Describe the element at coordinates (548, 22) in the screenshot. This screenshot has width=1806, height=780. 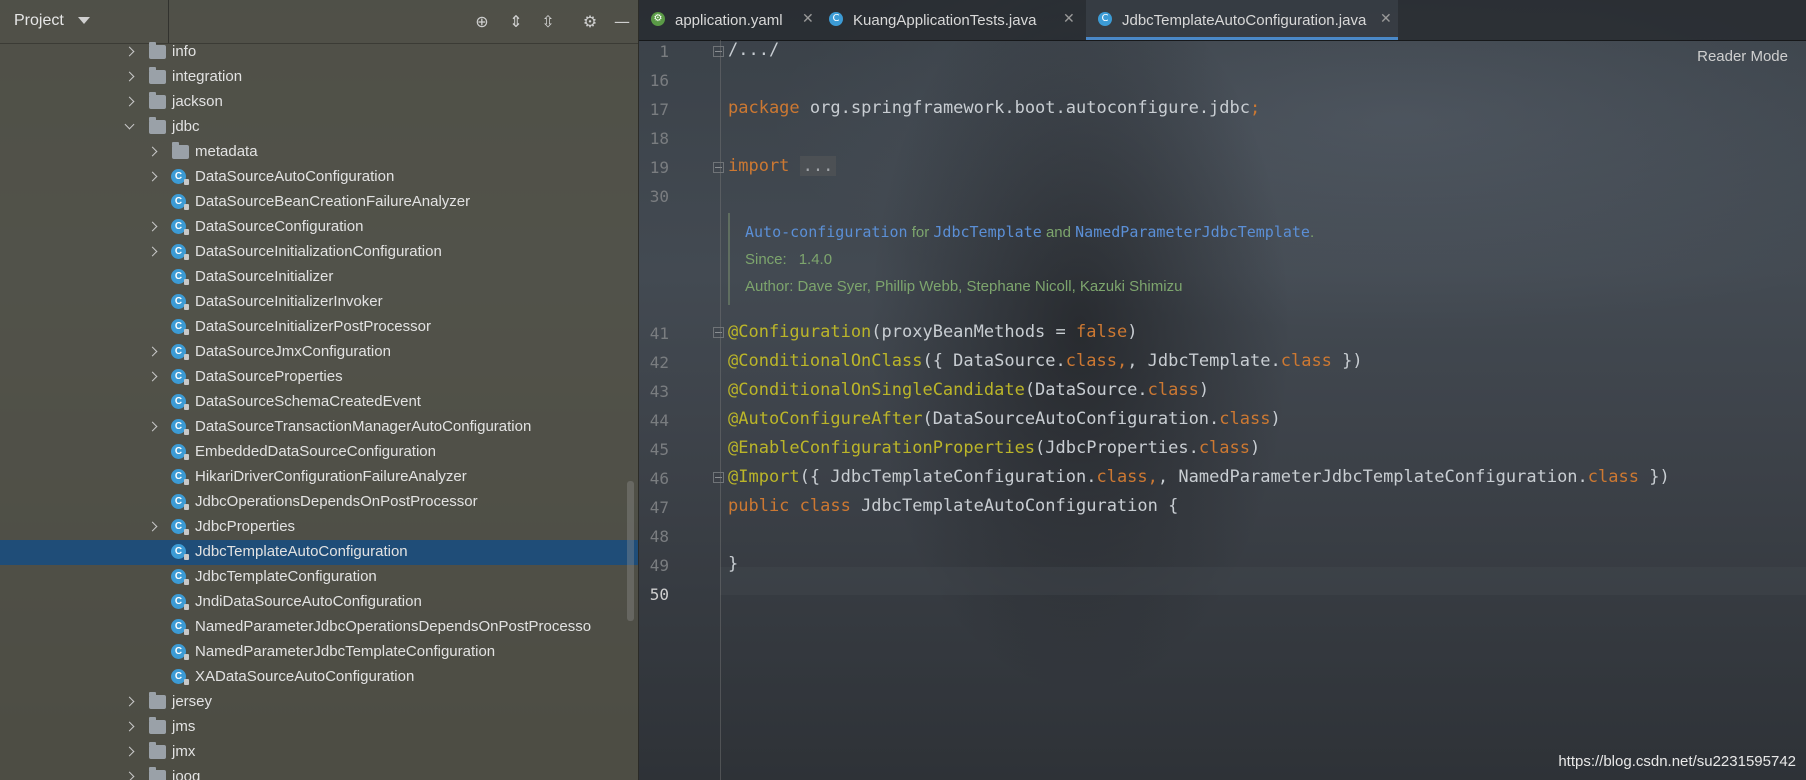
I see `collapse-all-icon: ⇳` at that location.